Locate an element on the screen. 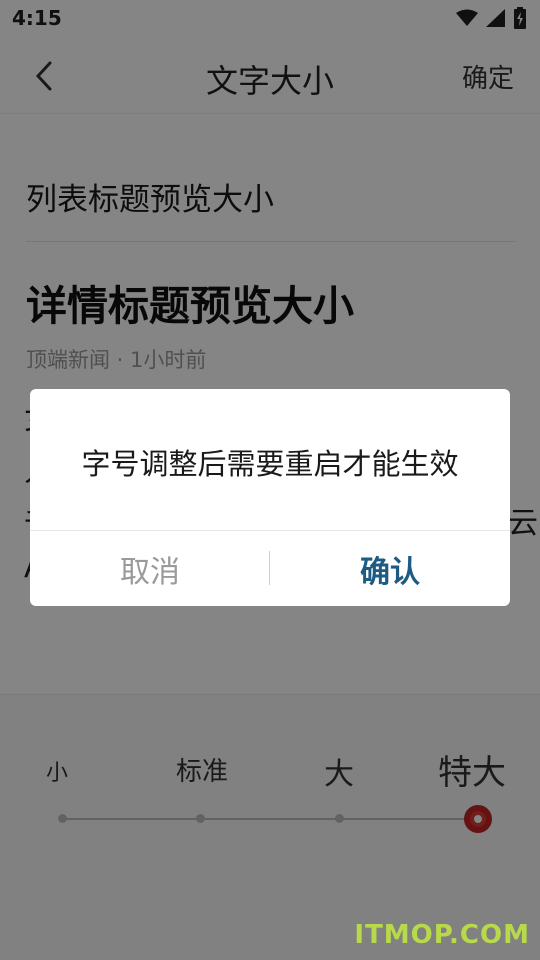 Image resolution: width=540 pixels, height=960 pixels. dialog-message: 字号调整后需要重启才能生效 is located at coordinates (270, 464).